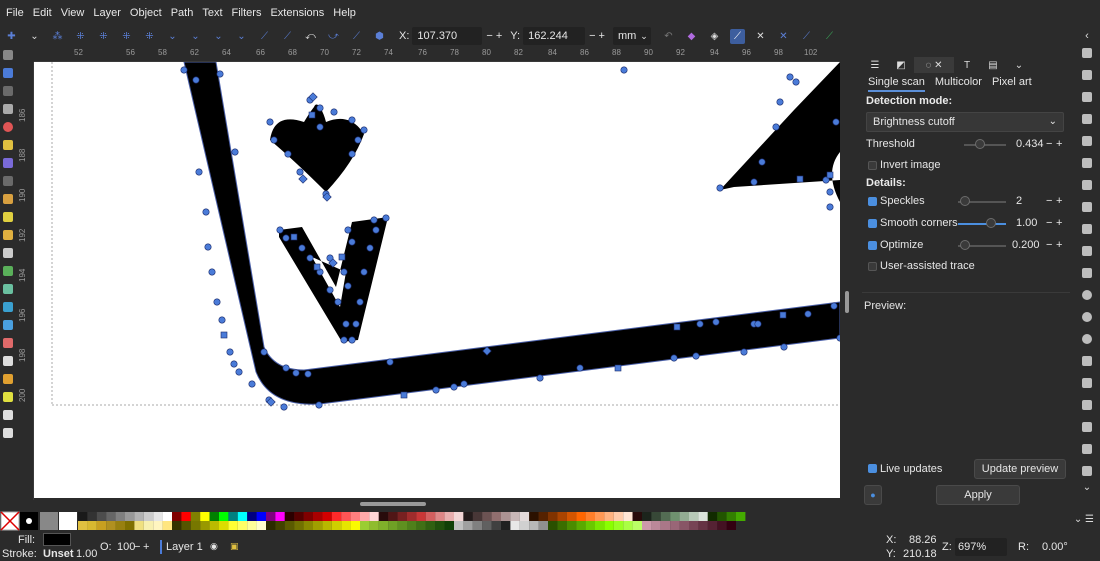 Image resolution: width=1100 pixels, height=561 pixels. What do you see at coordinates (489, 36) in the screenshot?
I see `x-decrement-button: −` at bounding box center [489, 36].